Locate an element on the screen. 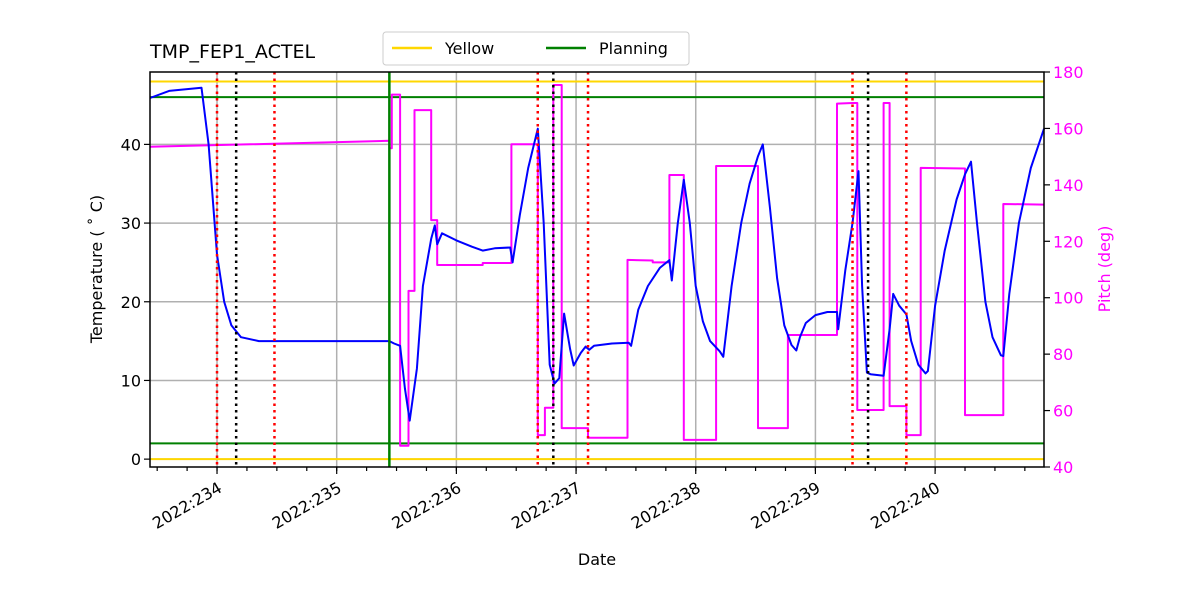 The image size is (1200, 600). x-tick-label: 2022:234 is located at coordinates (187, 505).